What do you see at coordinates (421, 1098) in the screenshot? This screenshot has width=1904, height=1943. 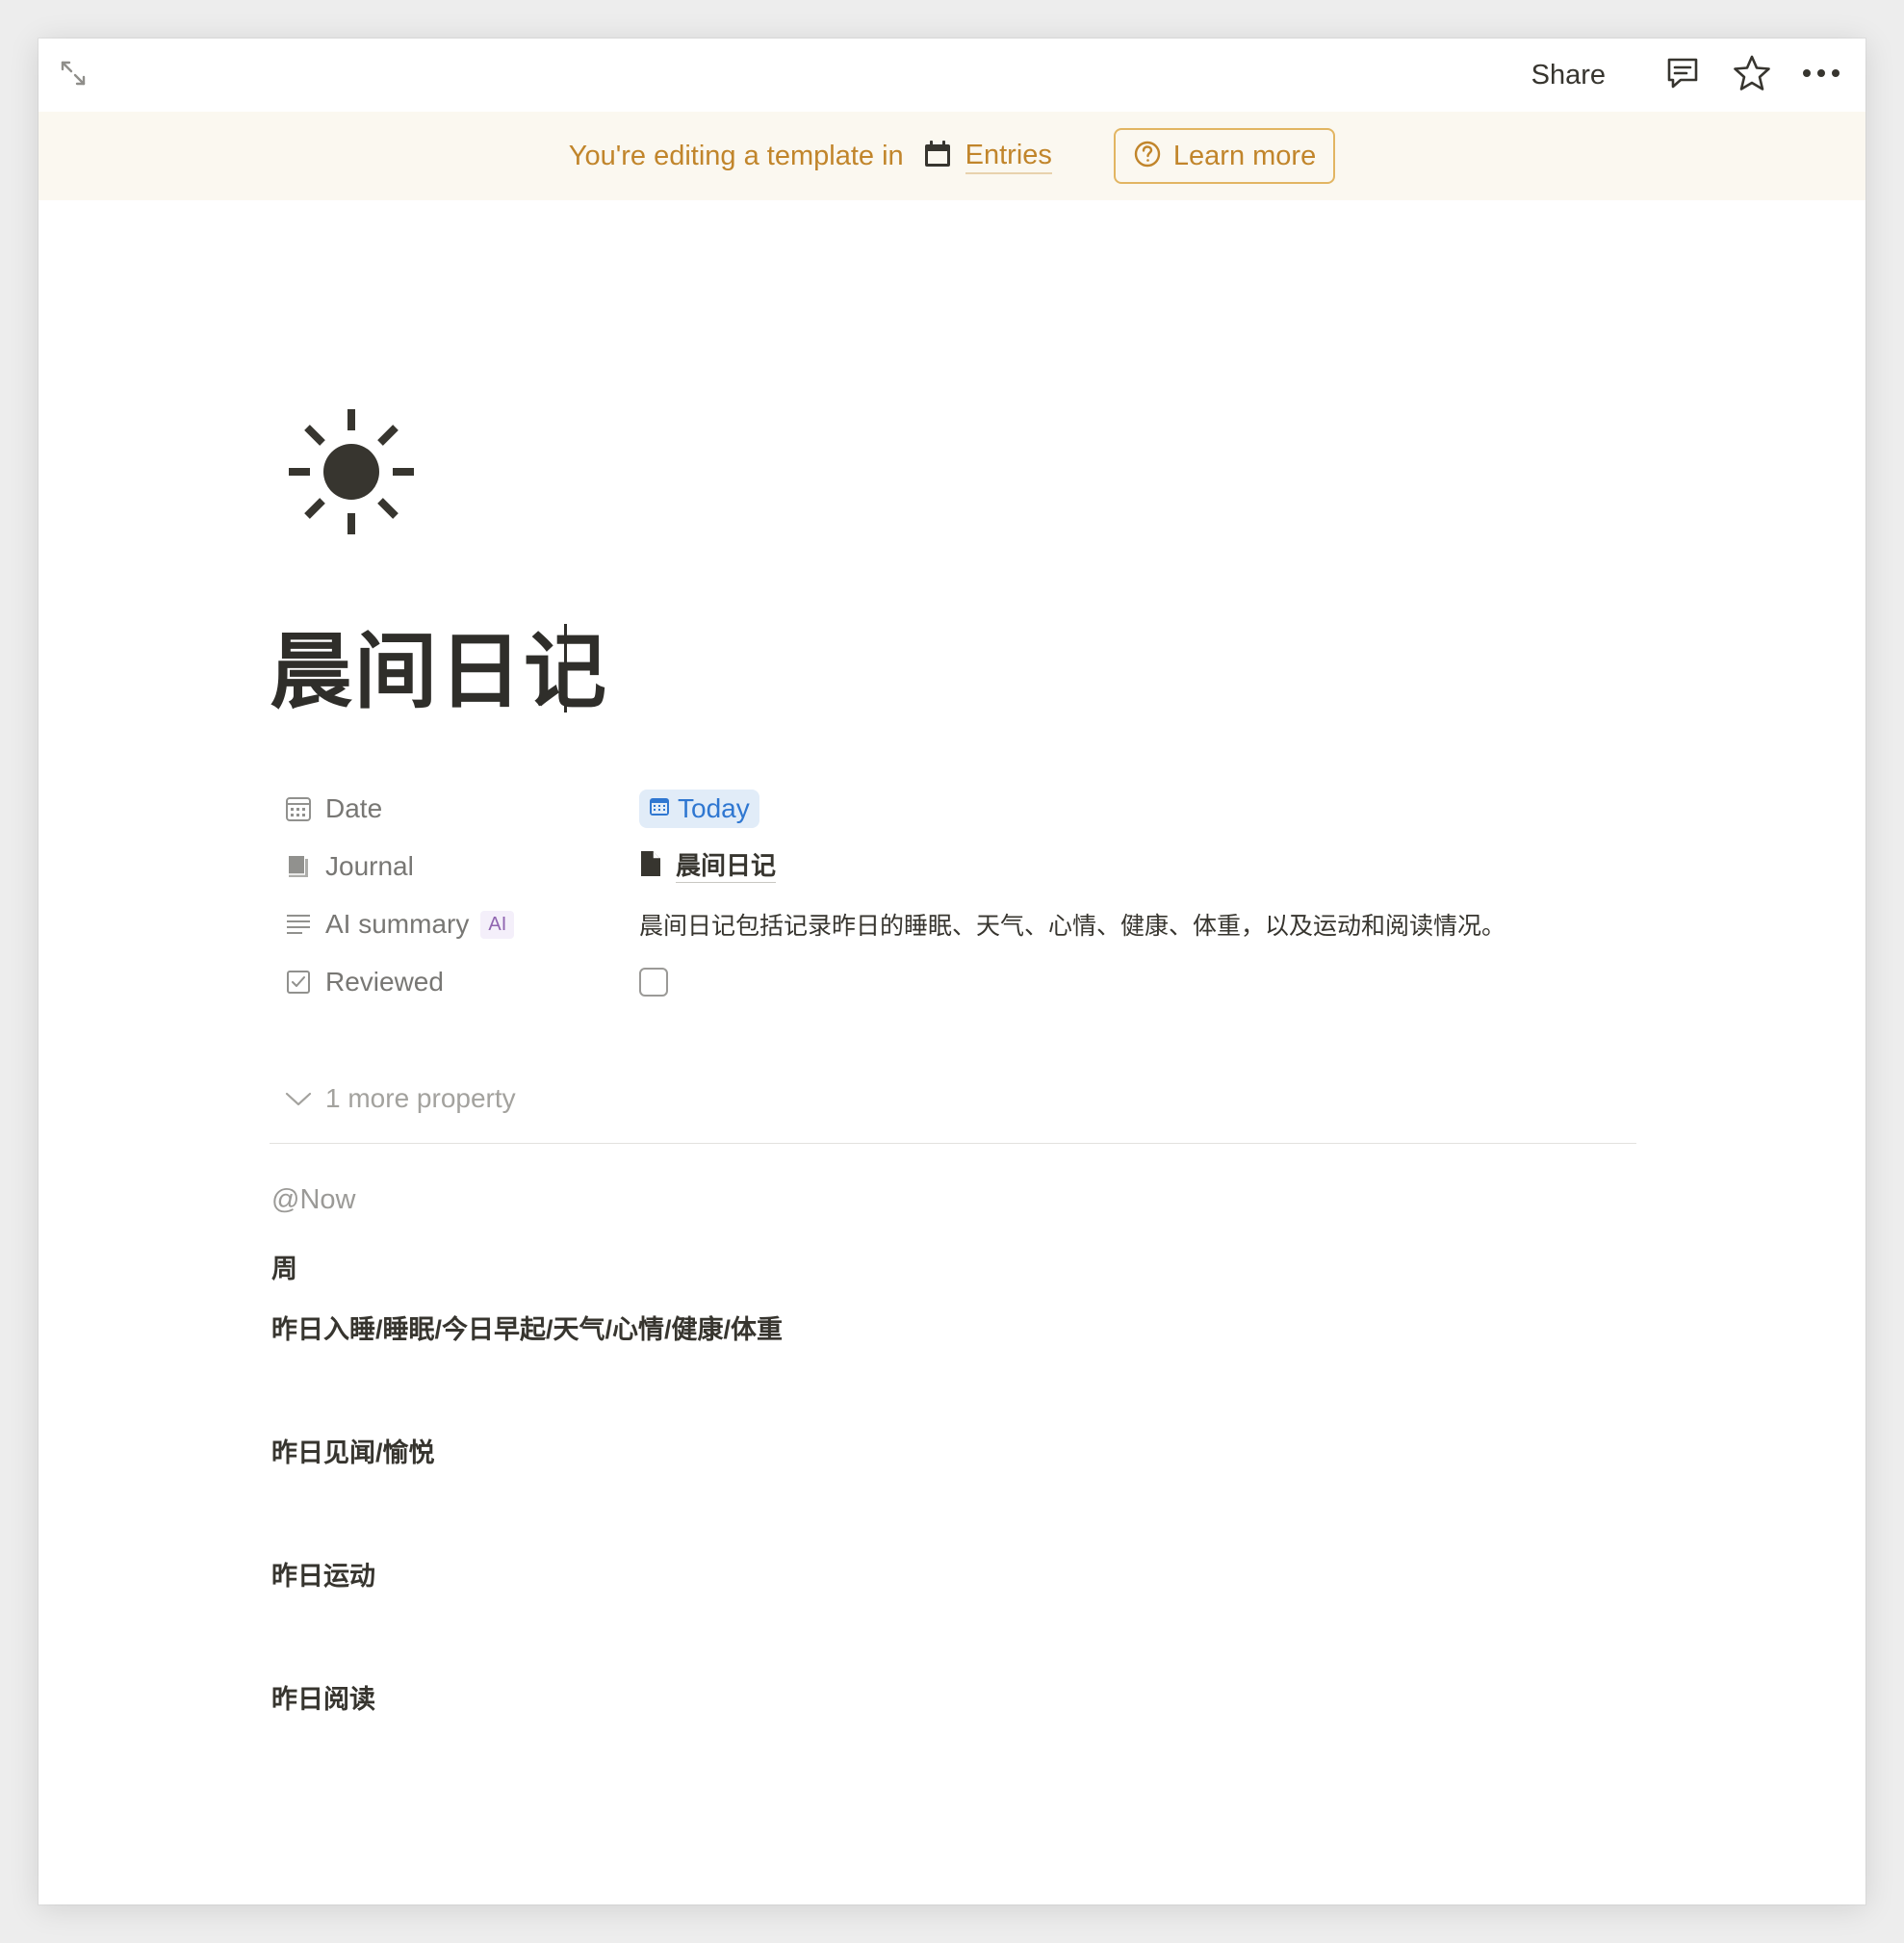 I see `more-properties-label: 1 more property` at bounding box center [421, 1098].